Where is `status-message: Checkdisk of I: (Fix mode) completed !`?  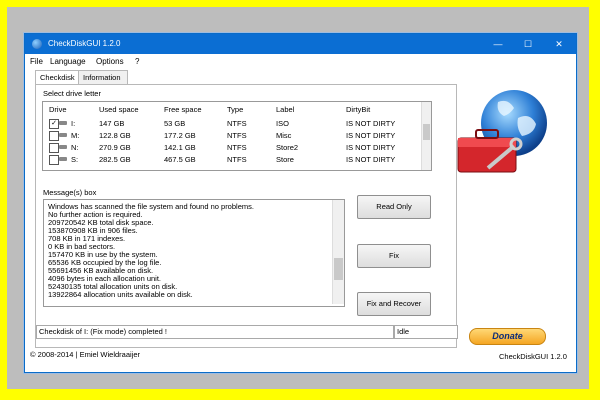 status-message: Checkdisk of I: (Fix mode) completed ! is located at coordinates (215, 332).